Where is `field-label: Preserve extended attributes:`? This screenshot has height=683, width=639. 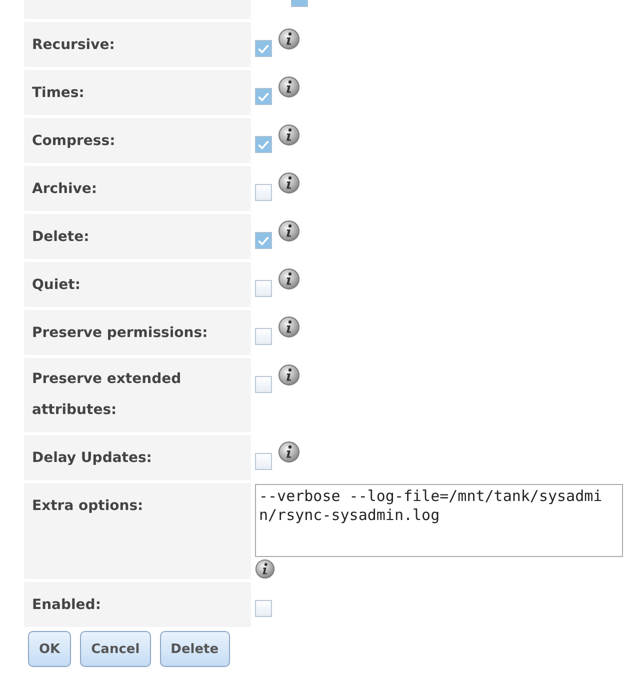 field-label: Preserve extended attributes: is located at coordinates (107, 395).